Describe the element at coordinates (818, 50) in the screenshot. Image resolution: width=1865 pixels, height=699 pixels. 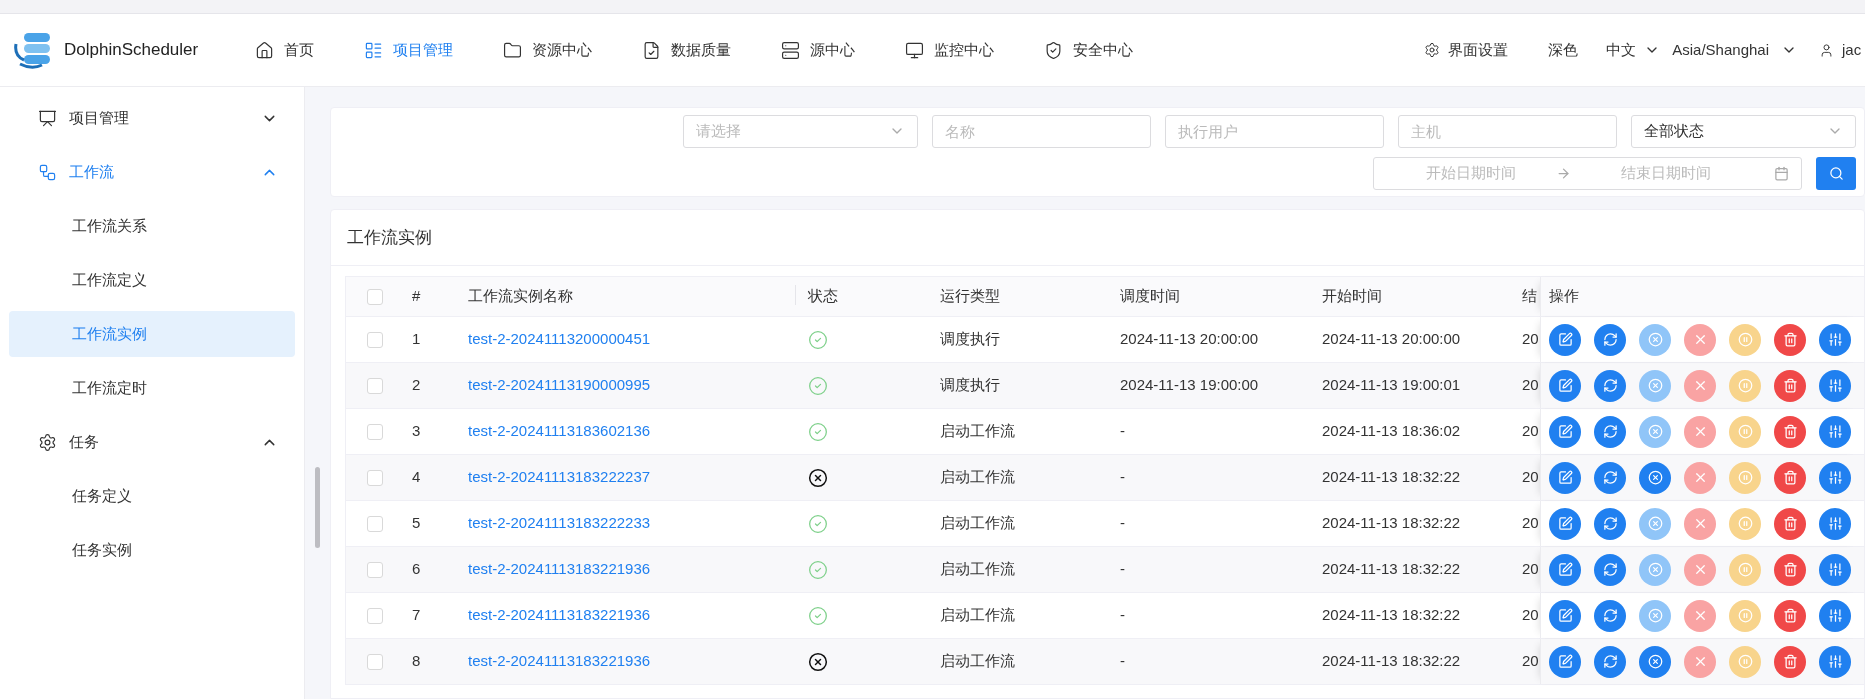
I see `nav-item: 源中心` at that location.